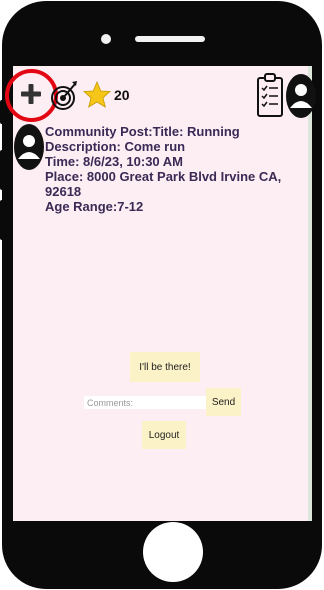  Describe the element at coordinates (122, 95) in the screenshot. I see `points-count: 20` at that location.